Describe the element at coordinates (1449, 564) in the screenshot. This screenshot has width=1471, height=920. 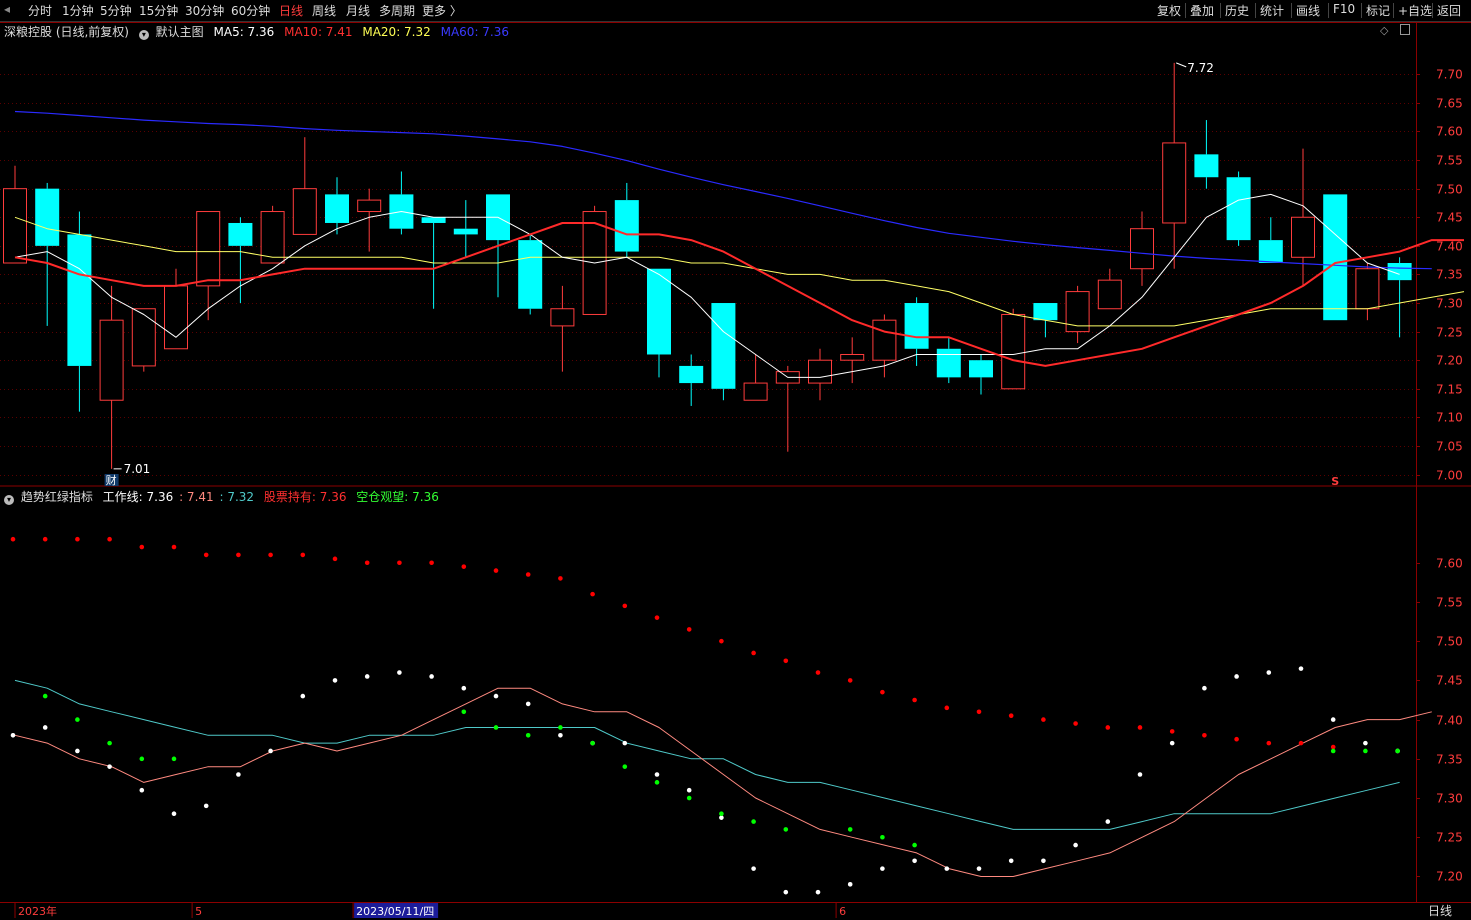
I see `sub-tick-label: 7.60` at that location.